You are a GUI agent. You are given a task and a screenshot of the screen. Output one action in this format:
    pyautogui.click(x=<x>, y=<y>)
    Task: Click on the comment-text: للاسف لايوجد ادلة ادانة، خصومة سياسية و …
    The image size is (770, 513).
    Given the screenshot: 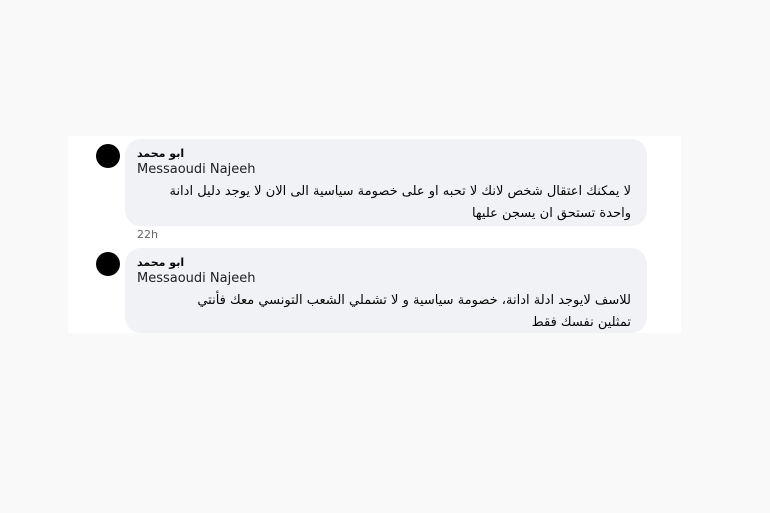 What is the action you would take?
    pyautogui.click(x=414, y=311)
    